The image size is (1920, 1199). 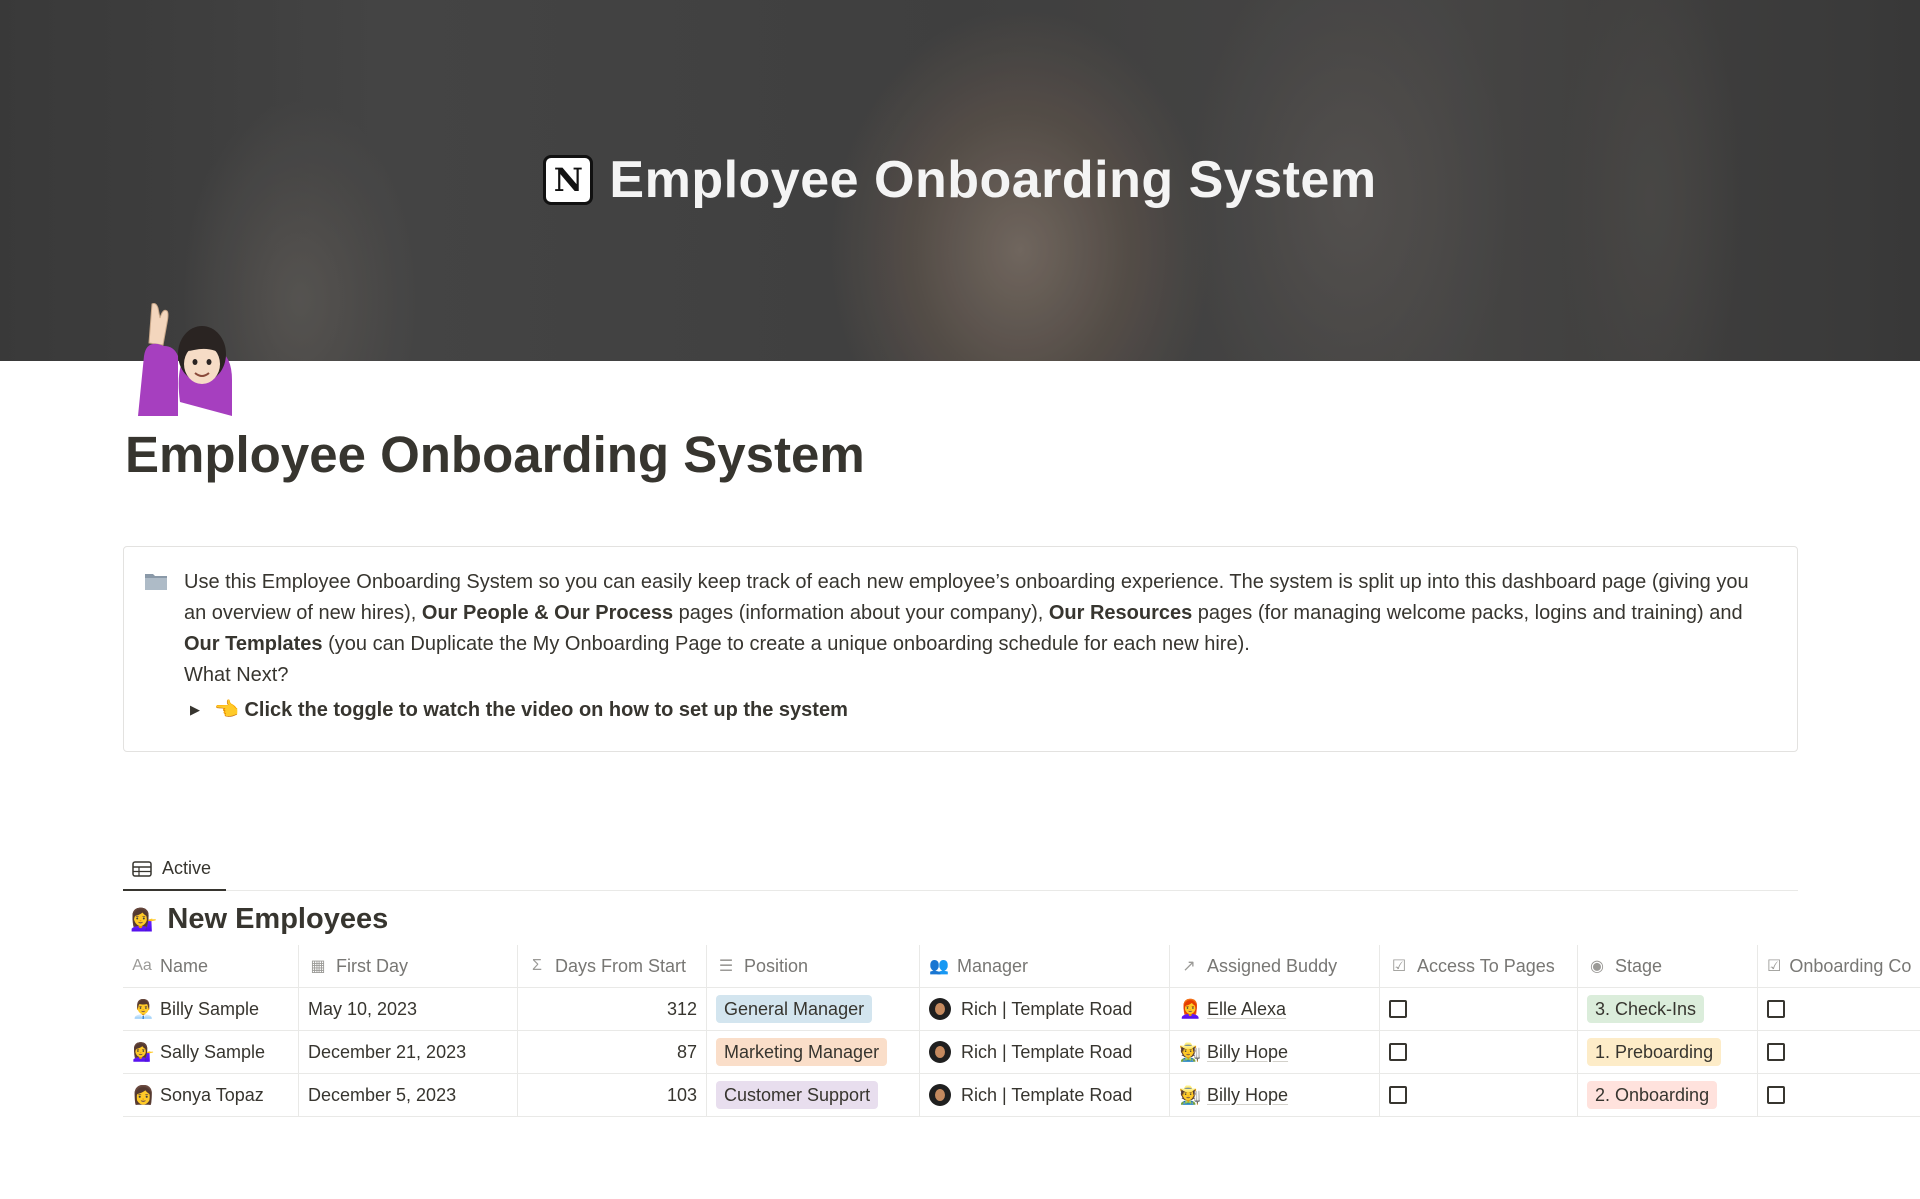 I want to click on position-tag: Marketing Manager, so click(x=802, y=1052).